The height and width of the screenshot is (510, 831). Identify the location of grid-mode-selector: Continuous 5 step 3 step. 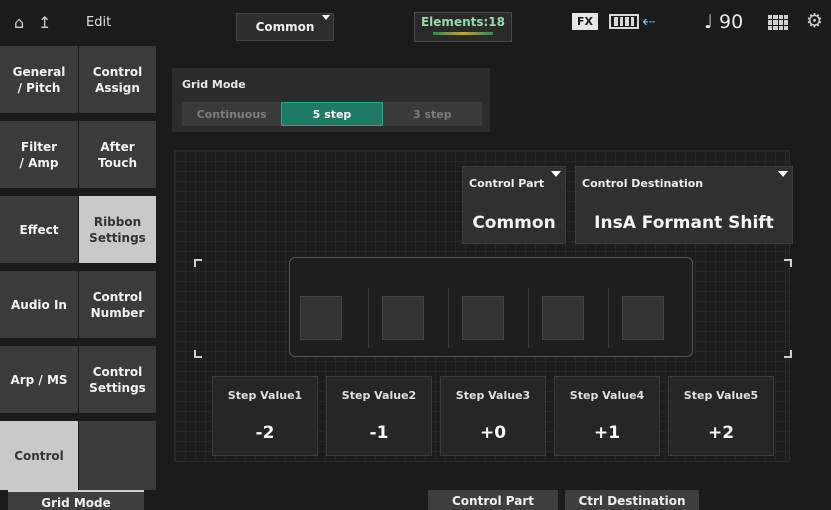
(332, 114).